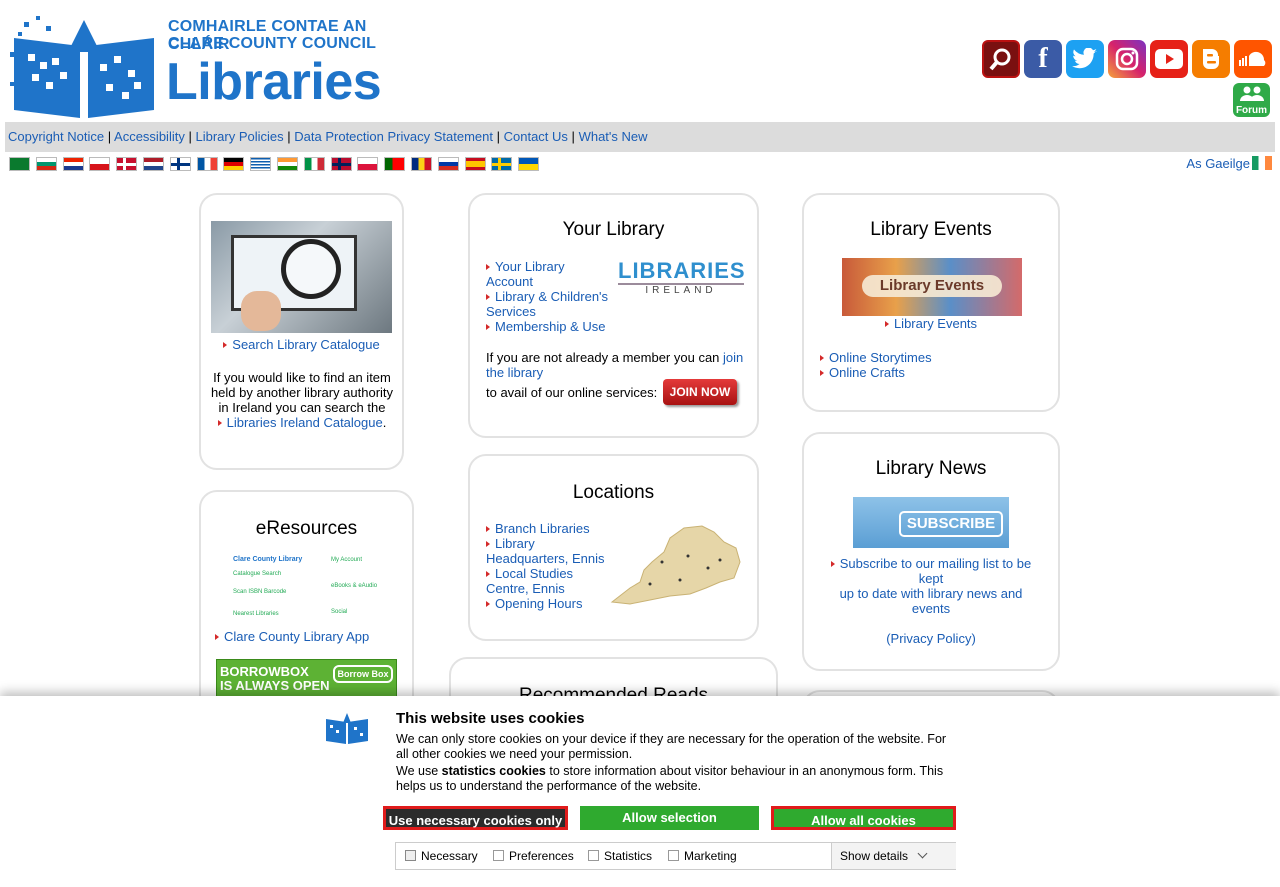 The height and width of the screenshot is (887, 1280). I want to click on blogger-icon, so click(1211, 59).